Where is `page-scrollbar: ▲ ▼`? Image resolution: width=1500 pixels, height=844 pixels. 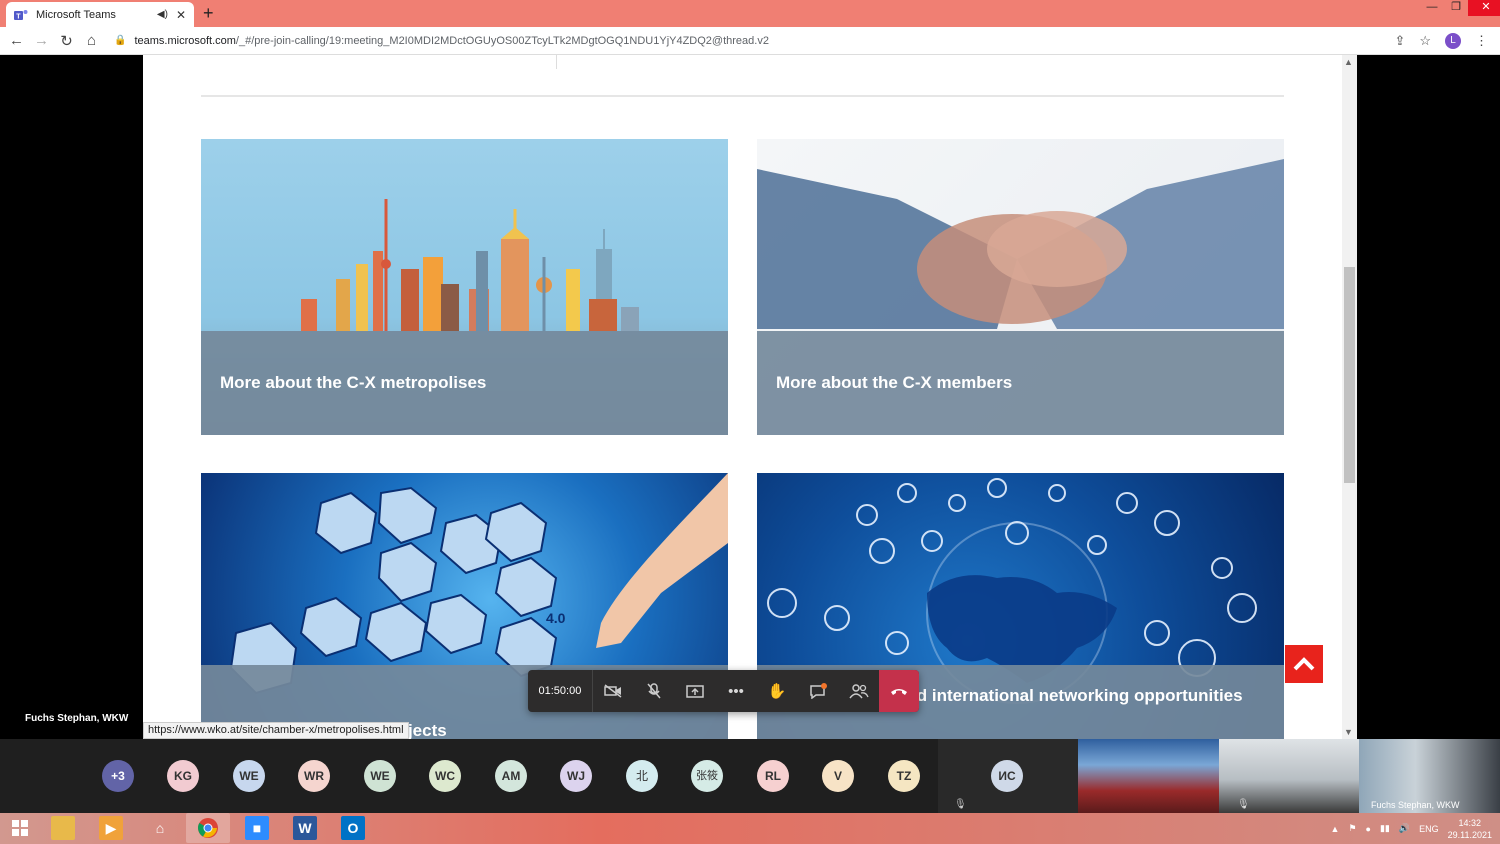
page-scrollbar: ▲ ▼ is located at coordinates (1349, 397).